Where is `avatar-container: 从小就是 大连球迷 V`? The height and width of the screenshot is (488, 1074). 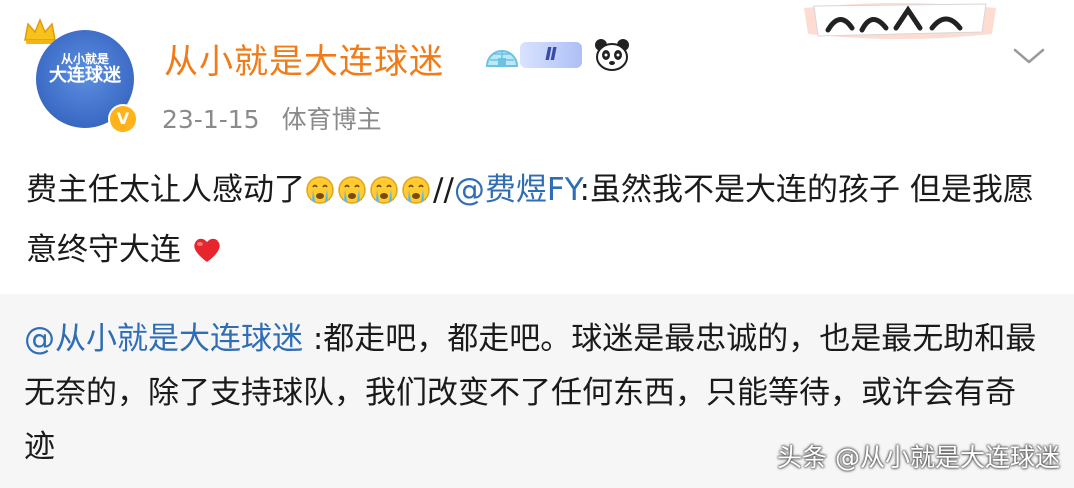
avatar-container: 从小就是 大连球迷 V is located at coordinates (80, 75).